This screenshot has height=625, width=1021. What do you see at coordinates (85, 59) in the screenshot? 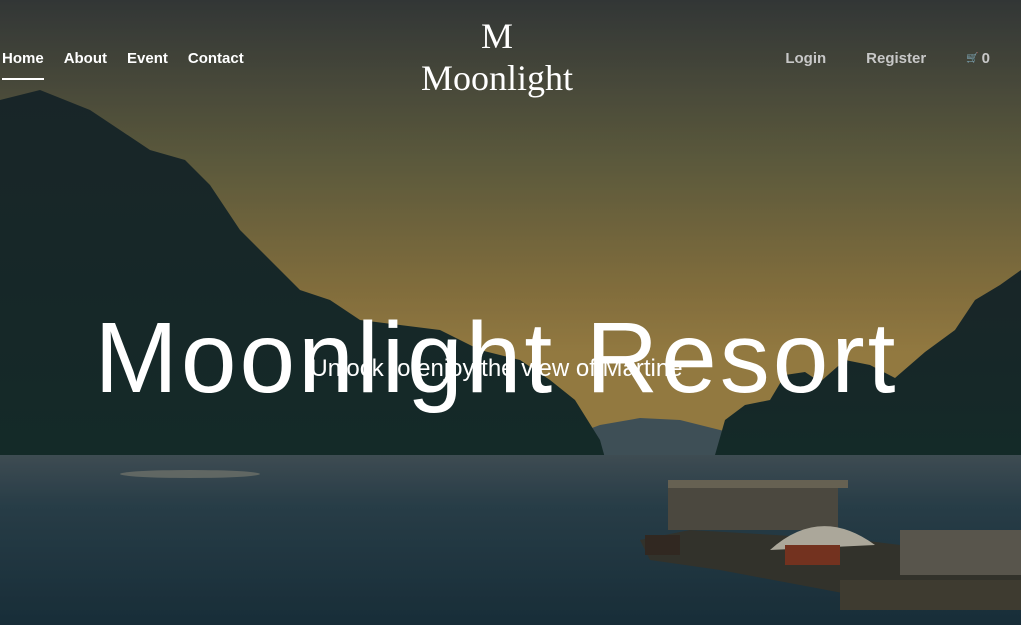
I see `nav-about-link: About` at bounding box center [85, 59].